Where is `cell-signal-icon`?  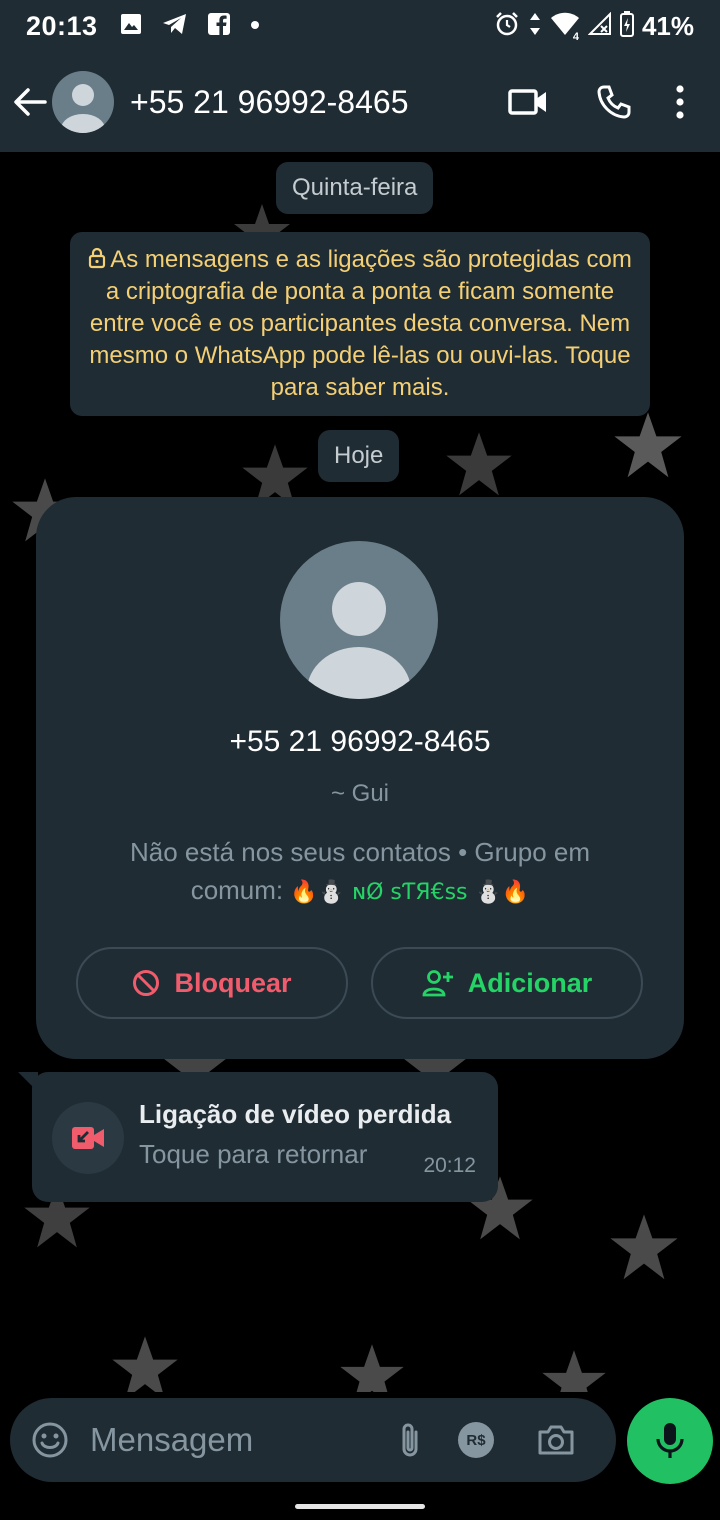
cell-signal-icon is located at coordinates (599, 26).